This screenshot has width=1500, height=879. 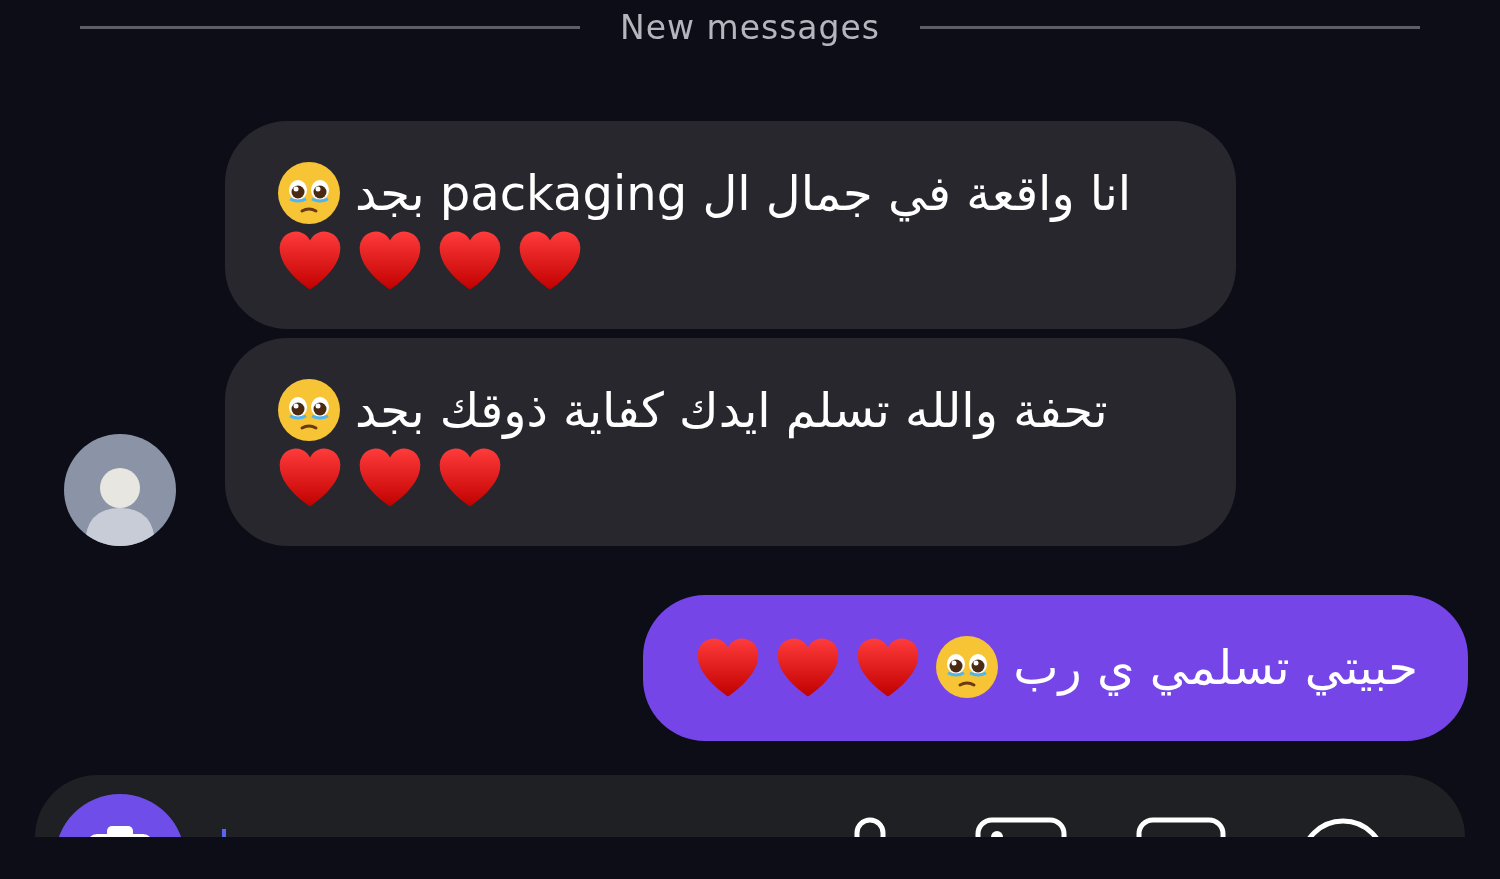 I want to click on new-messages-label: New messages, so click(x=750, y=27).